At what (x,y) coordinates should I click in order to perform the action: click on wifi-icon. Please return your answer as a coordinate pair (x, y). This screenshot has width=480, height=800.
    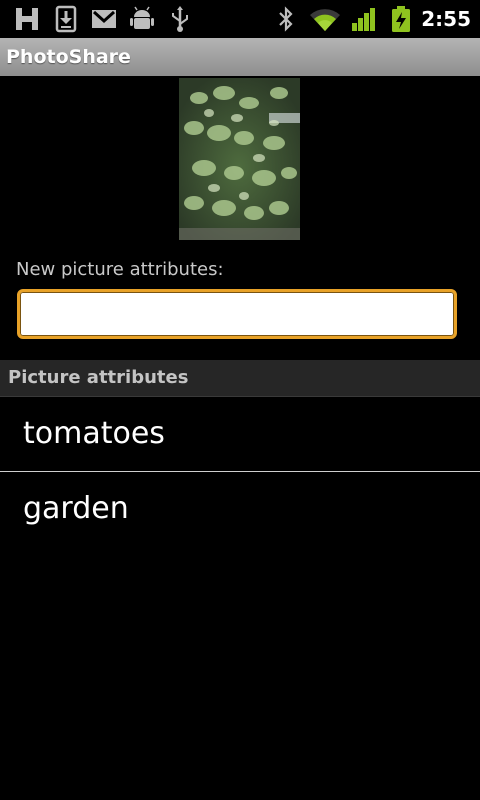
    Looking at the image, I should click on (325, 20).